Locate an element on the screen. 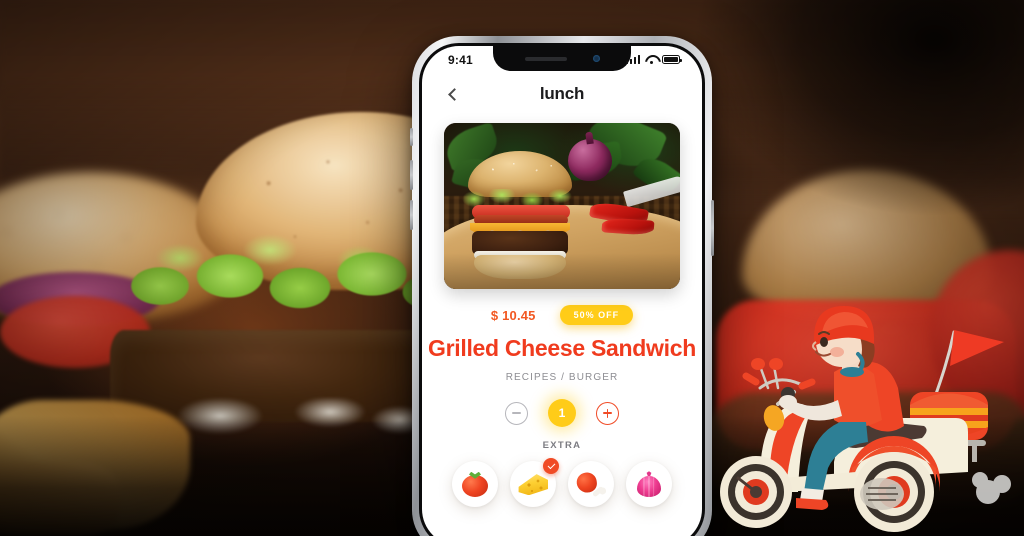 The width and height of the screenshot is (1024, 536). quantity-value: 1 is located at coordinates (562, 413).